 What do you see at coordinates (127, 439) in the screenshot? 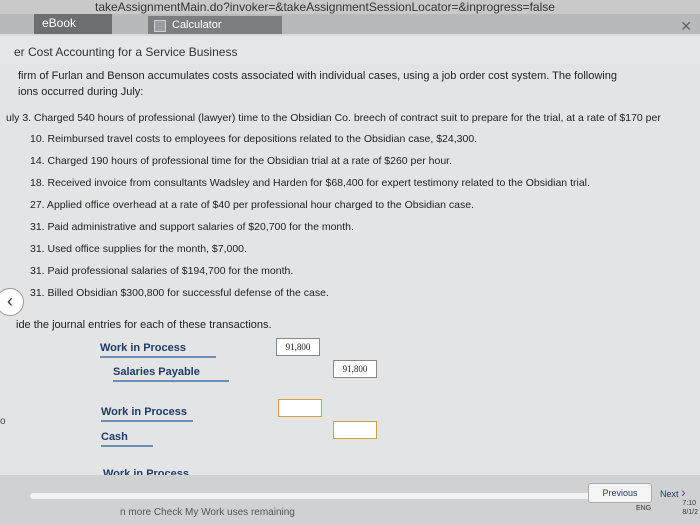
I see `journal-account: Cash` at bounding box center [127, 439].